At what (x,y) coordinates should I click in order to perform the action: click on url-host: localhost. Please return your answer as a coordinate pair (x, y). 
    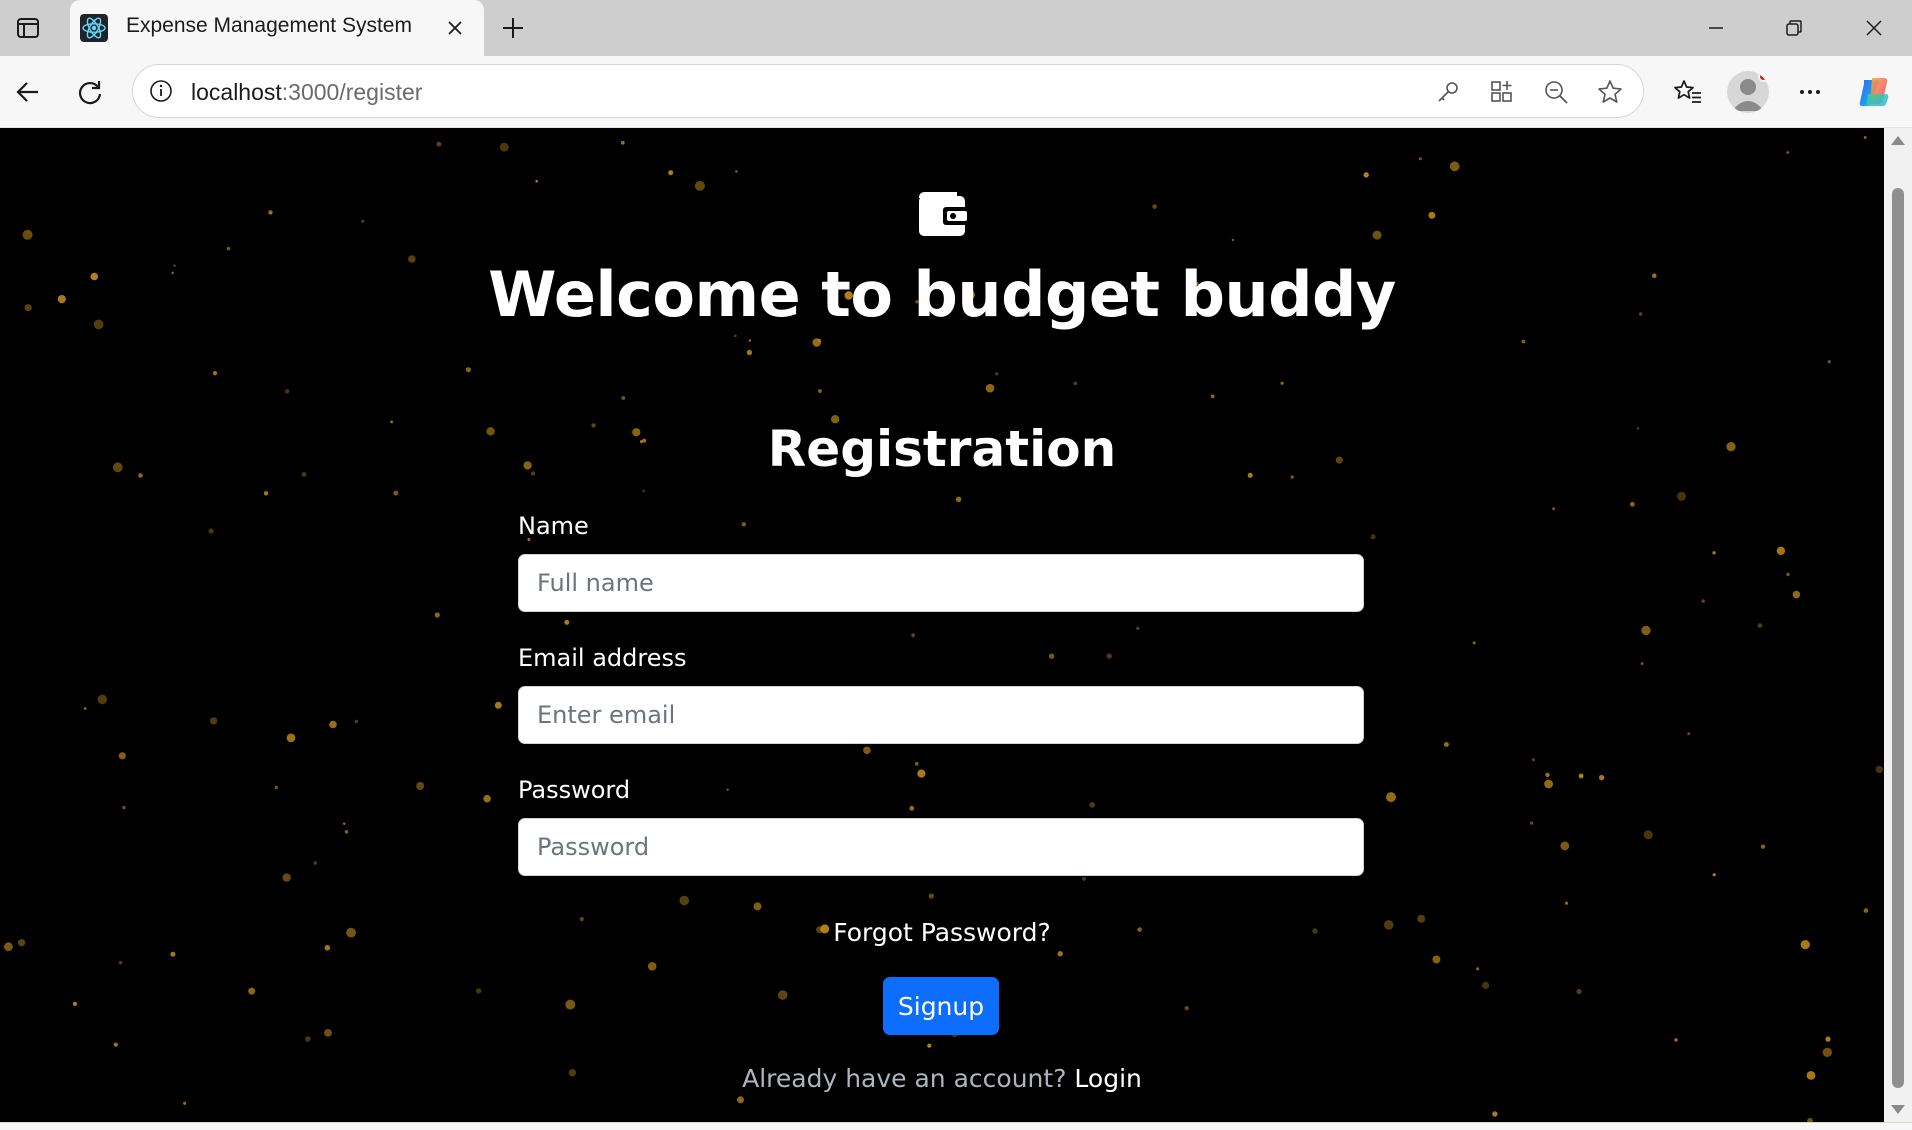
    Looking at the image, I should click on (236, 92).